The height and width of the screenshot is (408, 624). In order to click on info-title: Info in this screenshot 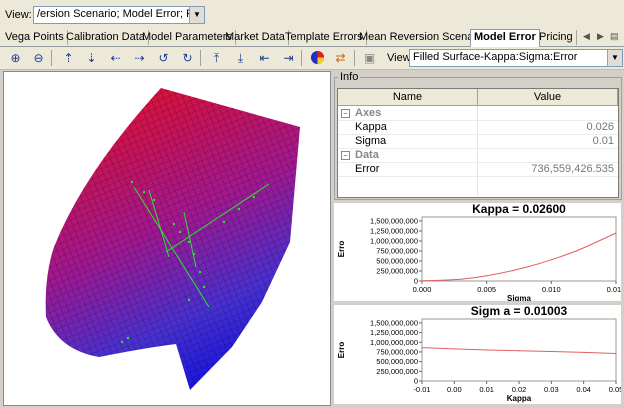, I will do `click(349, 77)`.